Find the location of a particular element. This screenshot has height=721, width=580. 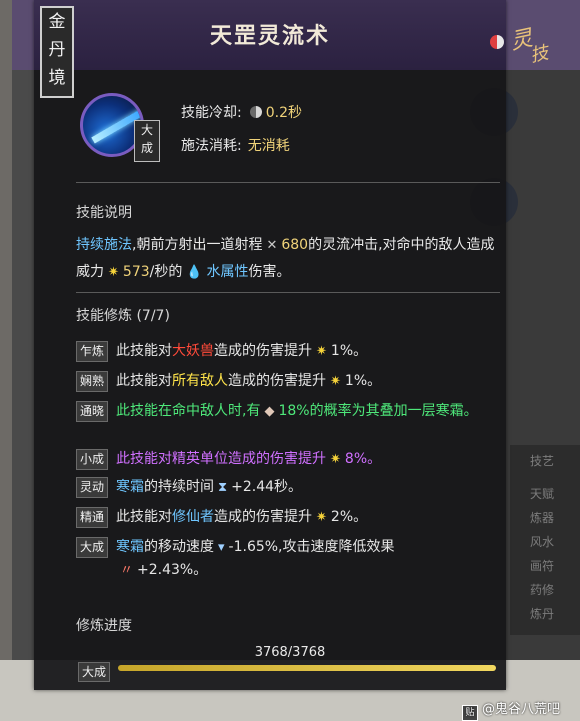

training-target: 修仙者 is located at coordinates (193, 517).